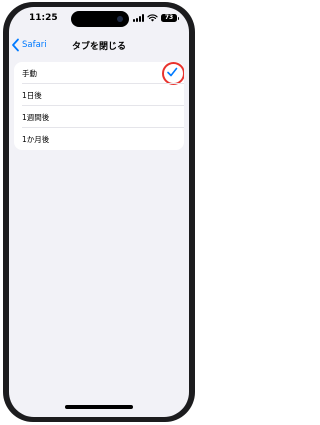  Describe the element at coordinates (138, 18) in the screenshot. I see `cellular-signal-icon` at that location.